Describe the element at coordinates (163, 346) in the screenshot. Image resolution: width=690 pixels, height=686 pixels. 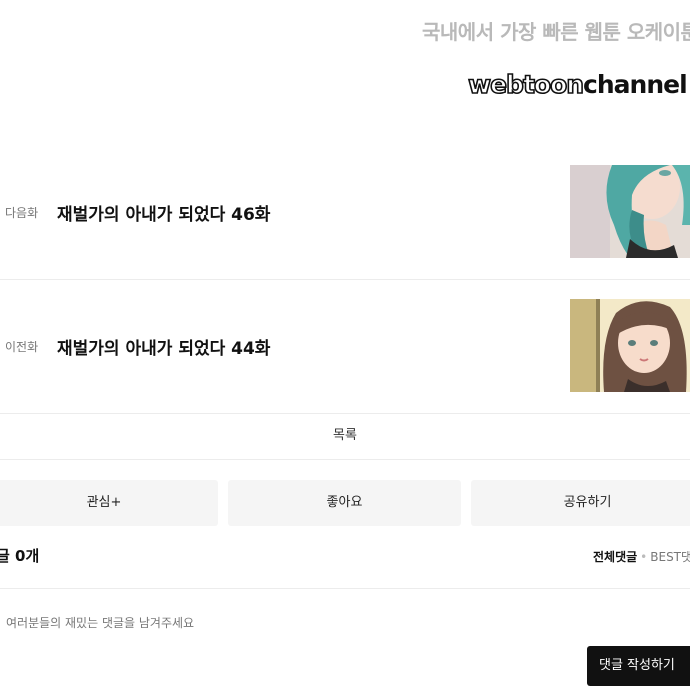
I see `previous-episode-title: 재벌가의 아내가 되었다 44화` at that location.